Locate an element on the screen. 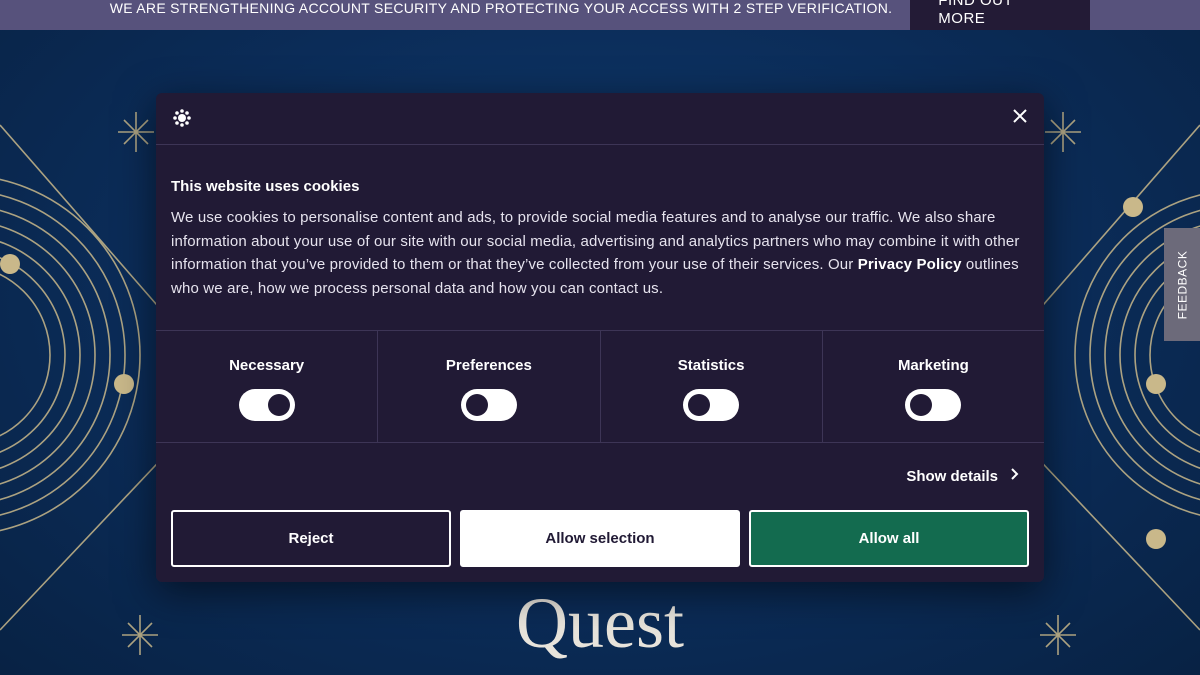  marketing-toggle is located at coordinates (933, 405).